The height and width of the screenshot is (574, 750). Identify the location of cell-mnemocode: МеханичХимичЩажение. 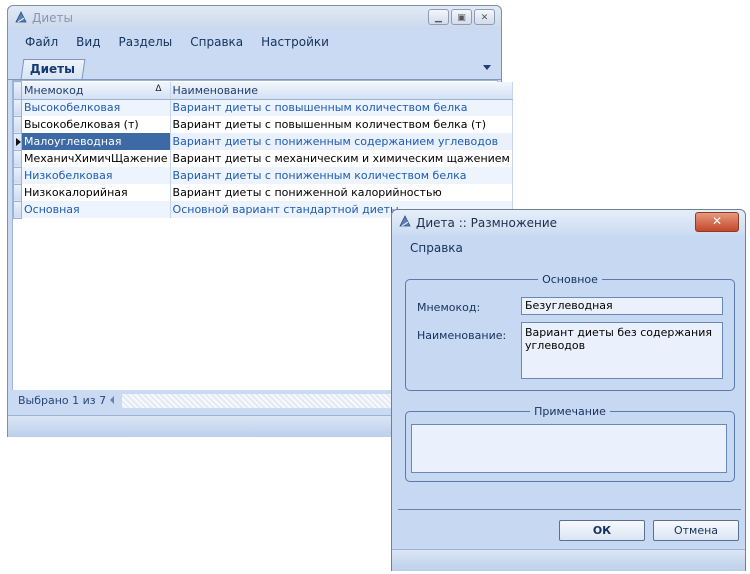
(96, 158).